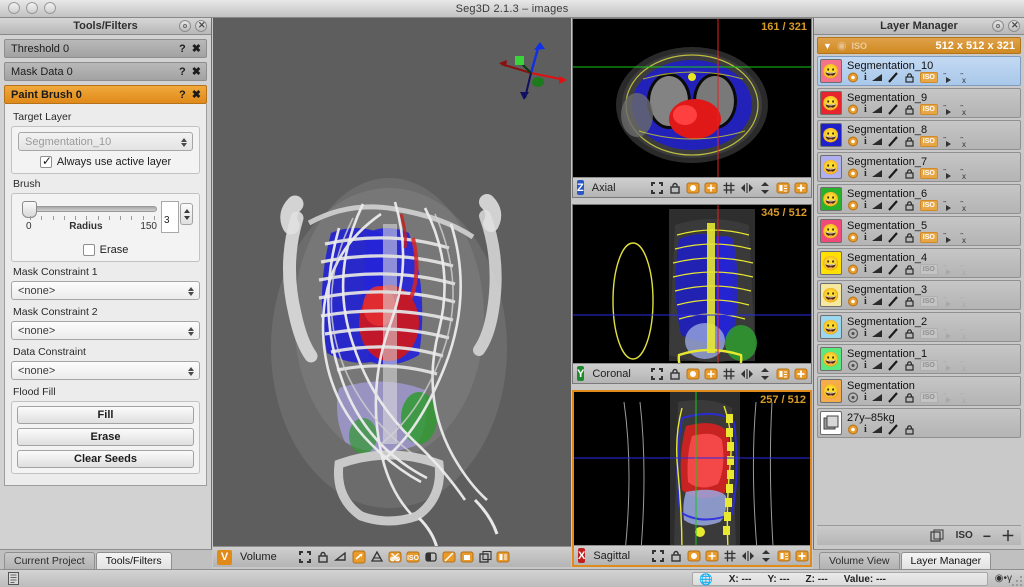 The height and width of the screenshot is (587, 1024). Describe the element at coordinates (919, 167) in the screenshot. I see `layer-row: 😀 Segmentation_7 i ISO “” “” x` at that location.